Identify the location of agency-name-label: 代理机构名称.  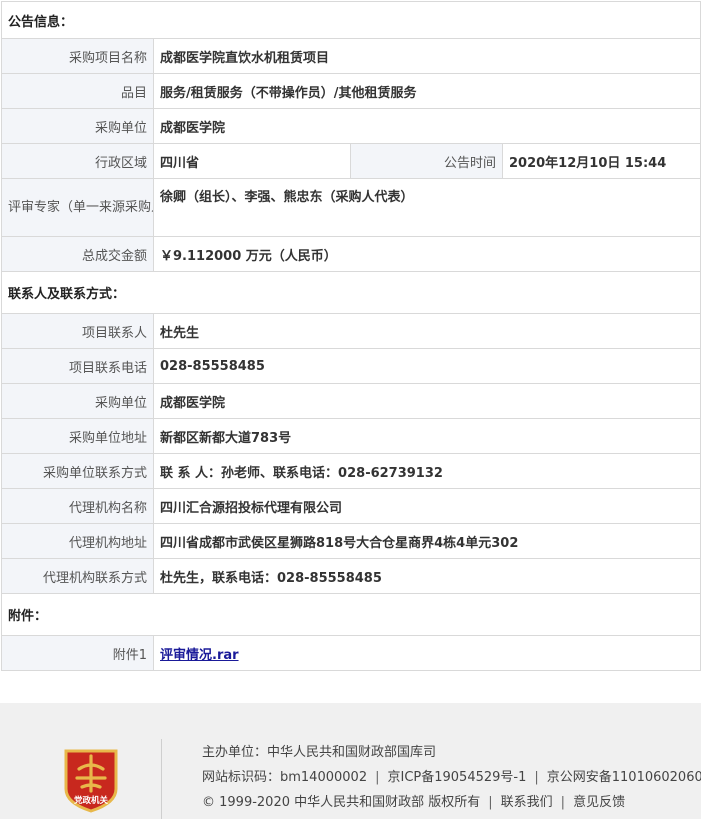
(77, 506).